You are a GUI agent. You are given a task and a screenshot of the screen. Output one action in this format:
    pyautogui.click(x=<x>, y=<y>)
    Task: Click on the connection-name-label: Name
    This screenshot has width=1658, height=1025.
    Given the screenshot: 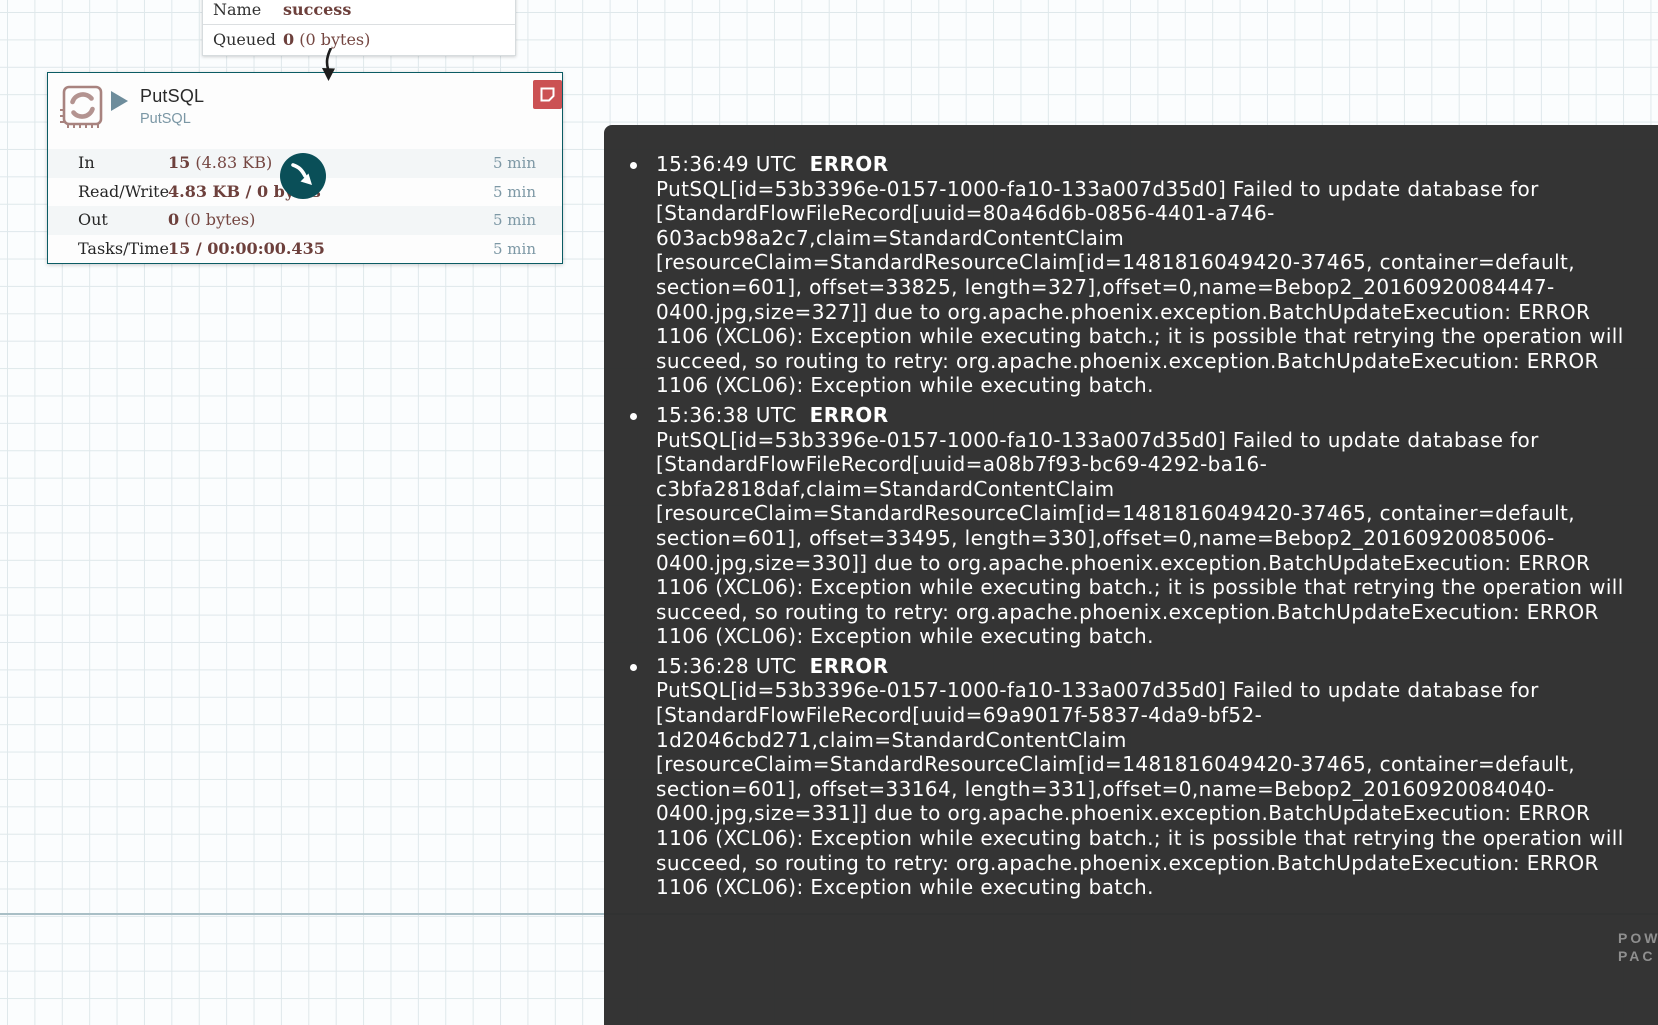 What is the action you would take?
    pyautogui.click(x=237, y=9)
    